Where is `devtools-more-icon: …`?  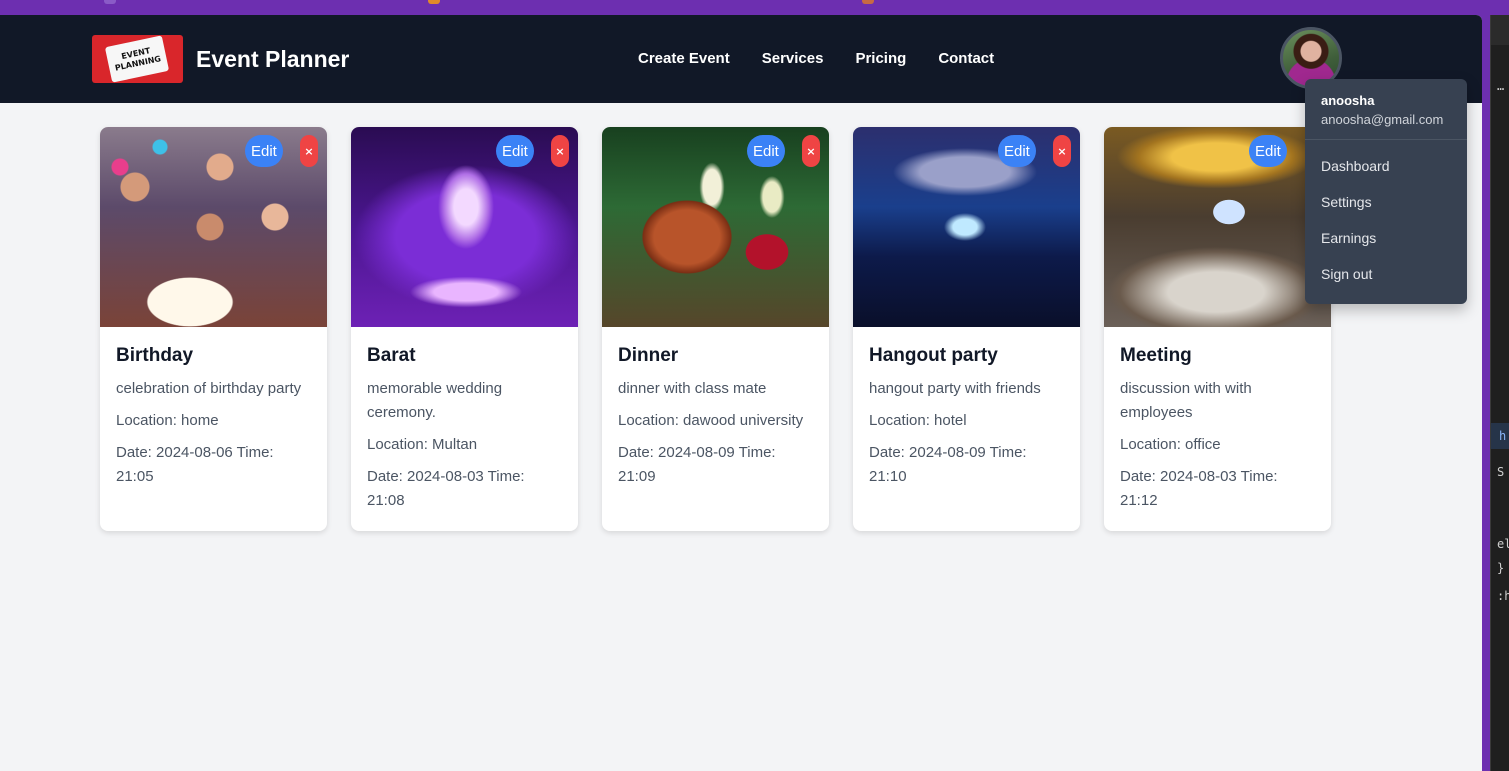 devtools-more-icon: … is located at coordinates (1500, 86).